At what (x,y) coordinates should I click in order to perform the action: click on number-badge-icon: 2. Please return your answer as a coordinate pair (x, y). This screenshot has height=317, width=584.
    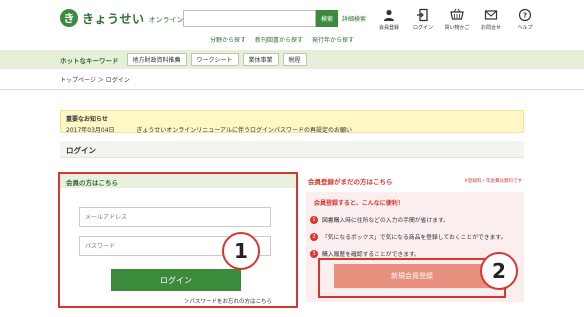
    Looking at the image, I should click on (314, 236).